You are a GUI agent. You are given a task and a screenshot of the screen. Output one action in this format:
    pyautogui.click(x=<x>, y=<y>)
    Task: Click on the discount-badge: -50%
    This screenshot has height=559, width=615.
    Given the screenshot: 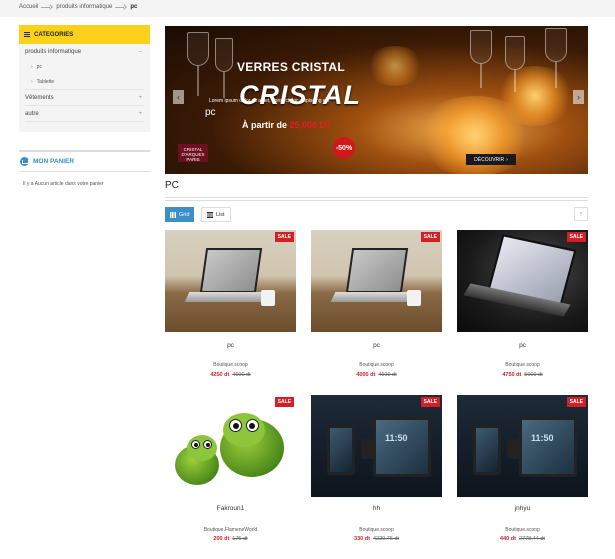 What is the action you would take?
    pyautogui.click(x=344, y=148)
    